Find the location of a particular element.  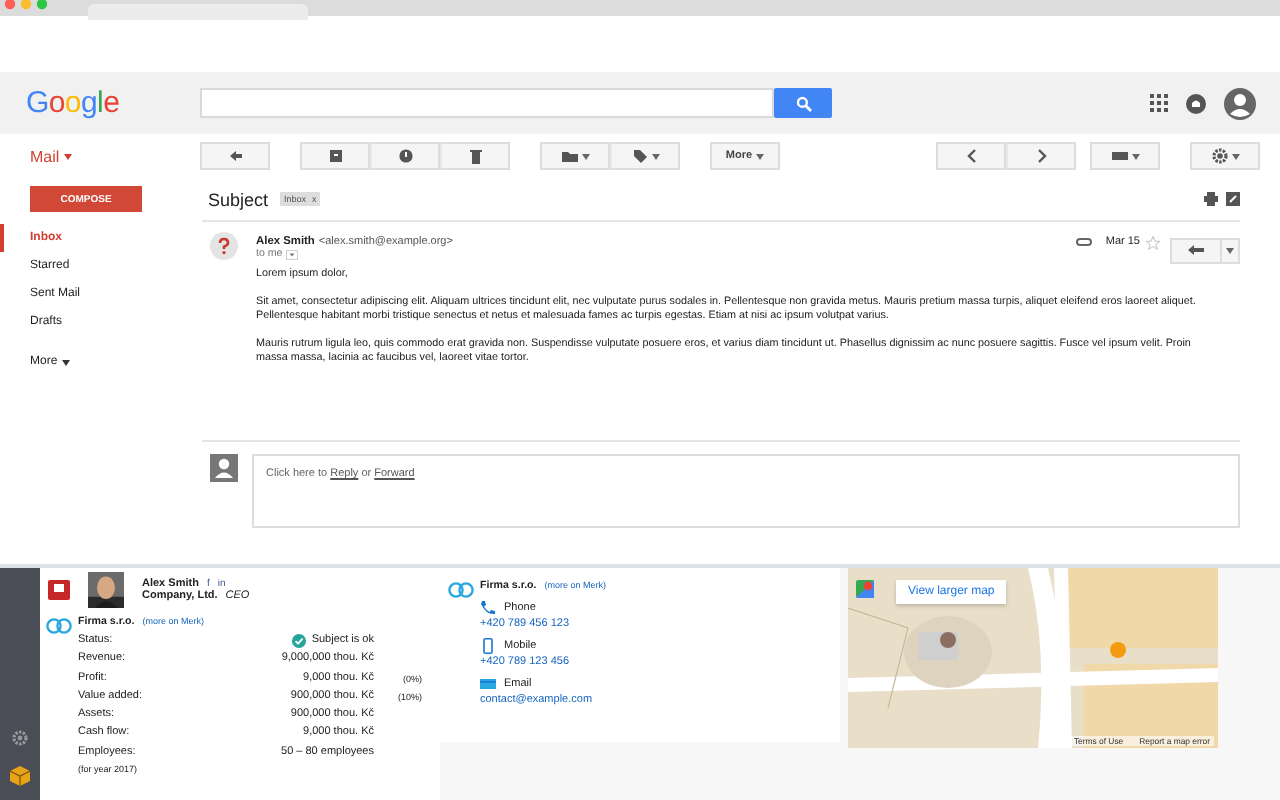

keyboard-button is located at coordinates (1125, 156).